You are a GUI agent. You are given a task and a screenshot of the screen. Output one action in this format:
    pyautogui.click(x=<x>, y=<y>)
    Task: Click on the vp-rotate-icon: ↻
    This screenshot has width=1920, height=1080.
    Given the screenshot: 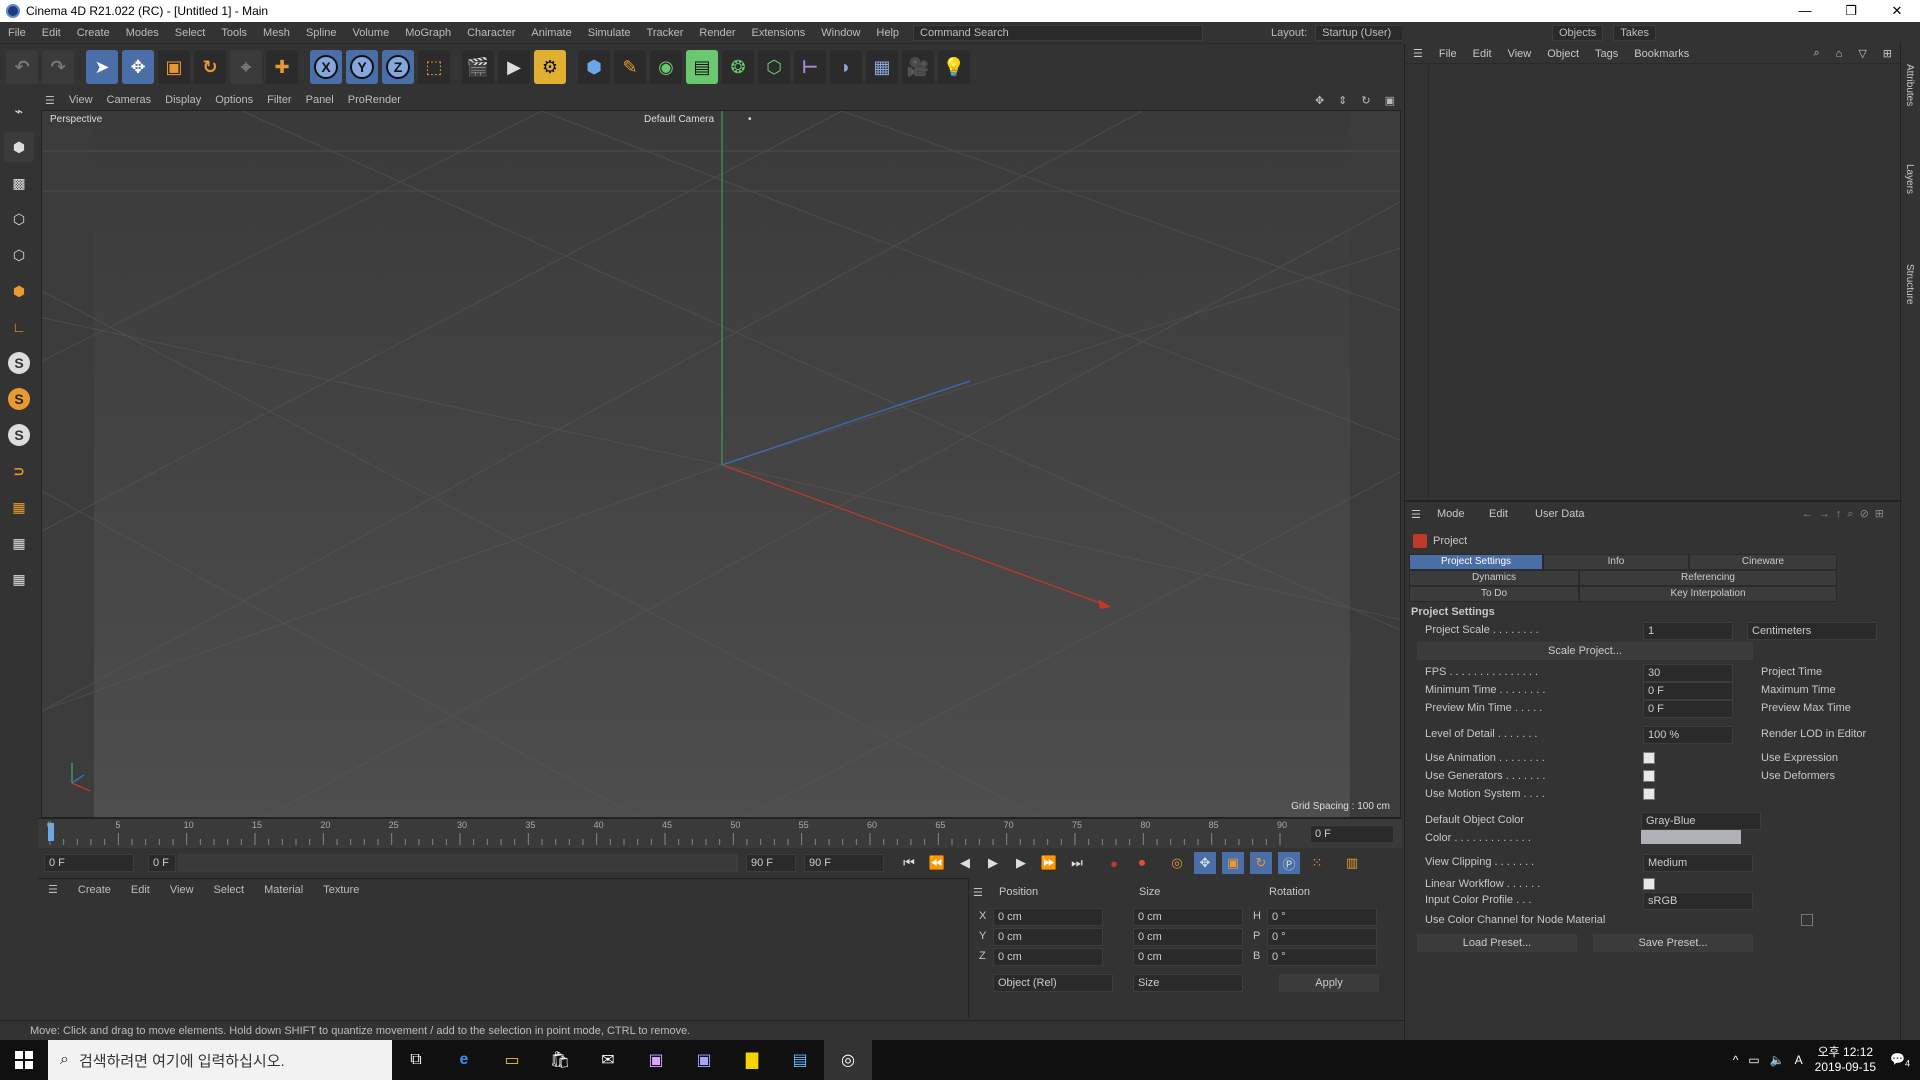 What is the action you would take?
    pyautogui.click(x=1365, y=100)
    